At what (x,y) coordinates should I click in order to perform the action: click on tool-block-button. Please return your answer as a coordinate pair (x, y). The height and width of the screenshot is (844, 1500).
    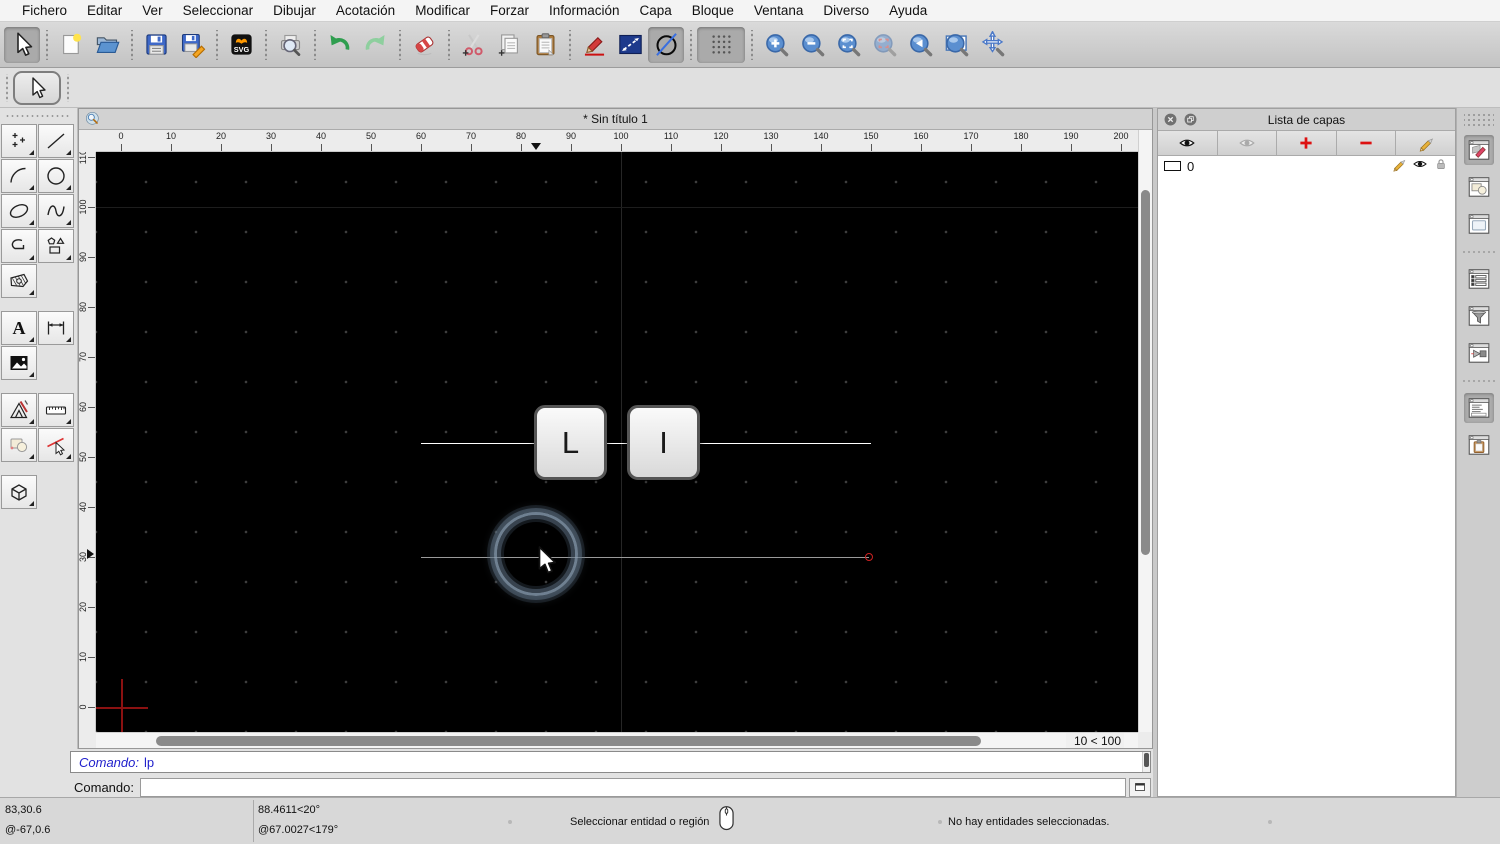
    Looking at the image, I should click on (19, 492).